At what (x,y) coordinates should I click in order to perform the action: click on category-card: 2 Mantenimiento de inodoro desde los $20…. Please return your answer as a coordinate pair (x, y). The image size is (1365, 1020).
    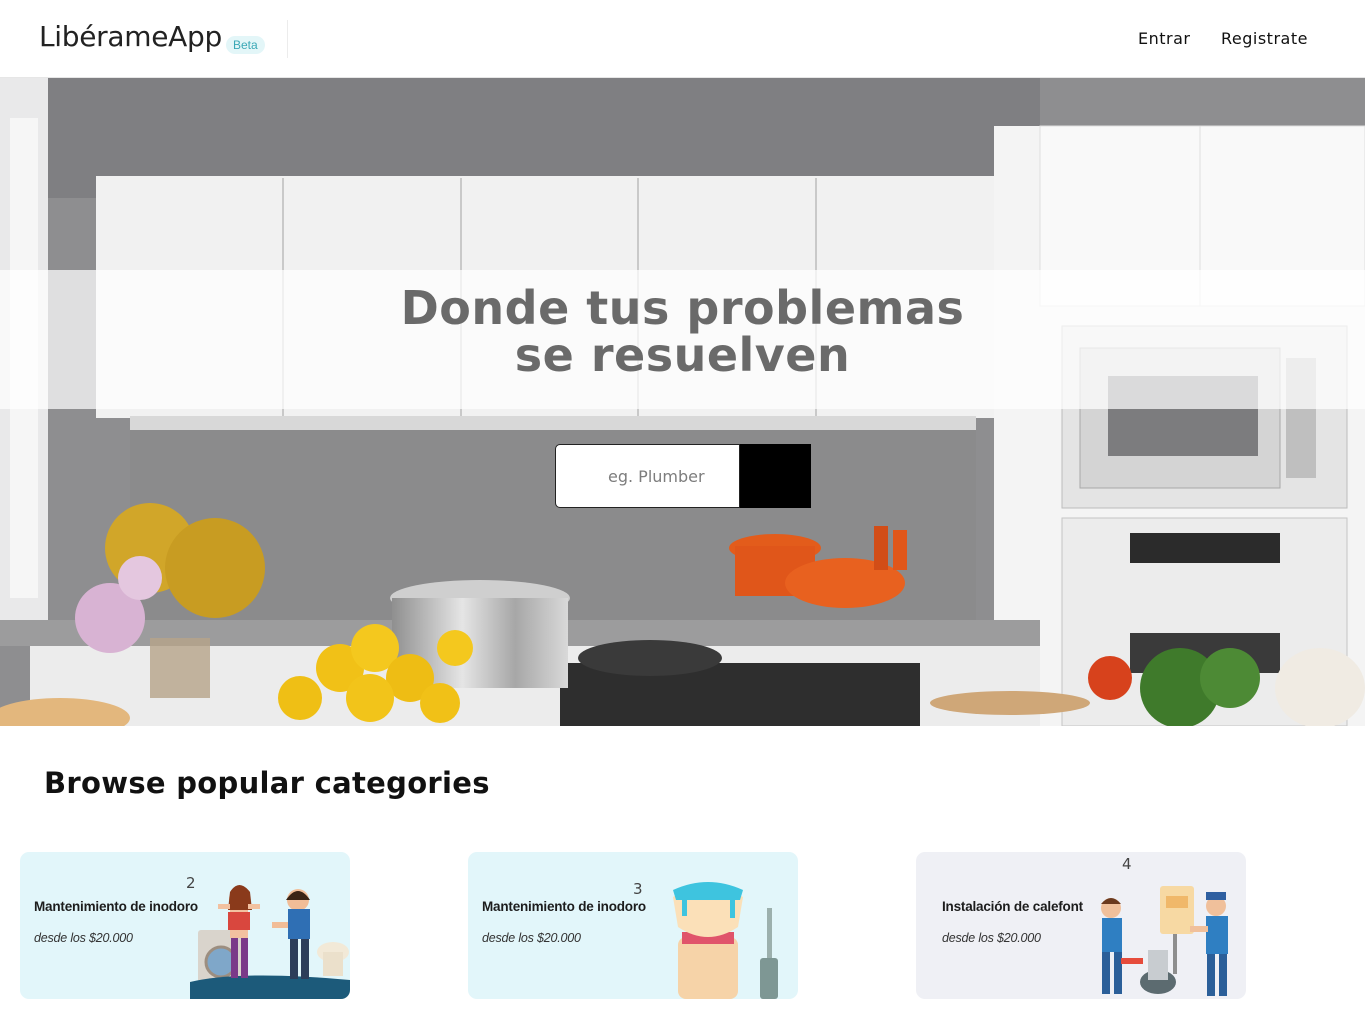
    Looking at the image, I should click on (185, 925).